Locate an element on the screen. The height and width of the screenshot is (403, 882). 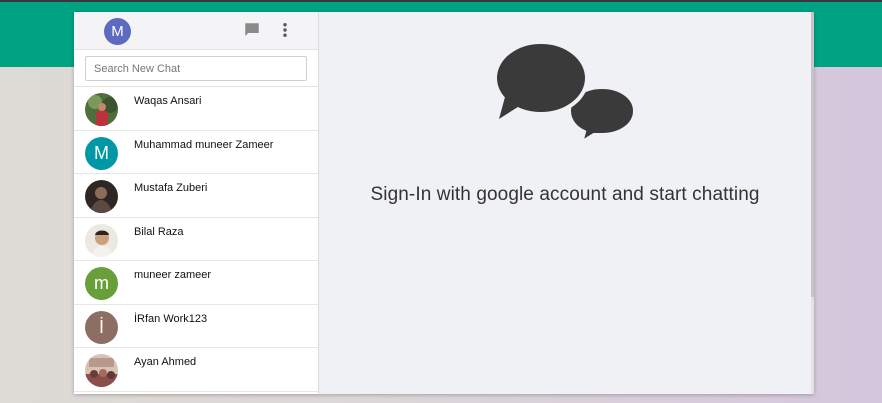
contact-item: İ İRfan Work123 is located at coordinates (196, 326).